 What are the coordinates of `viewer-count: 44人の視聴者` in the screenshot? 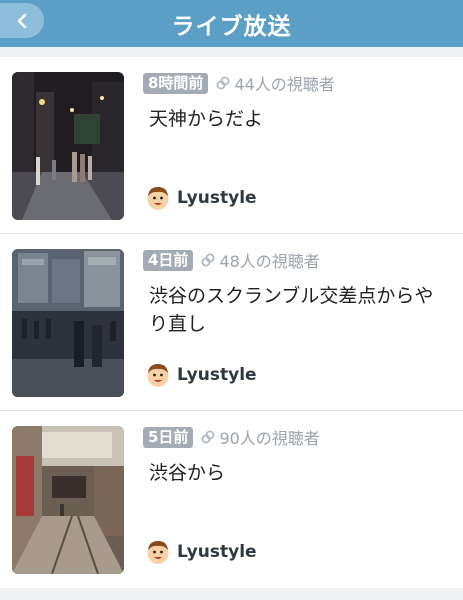 It's located at (284, 84).